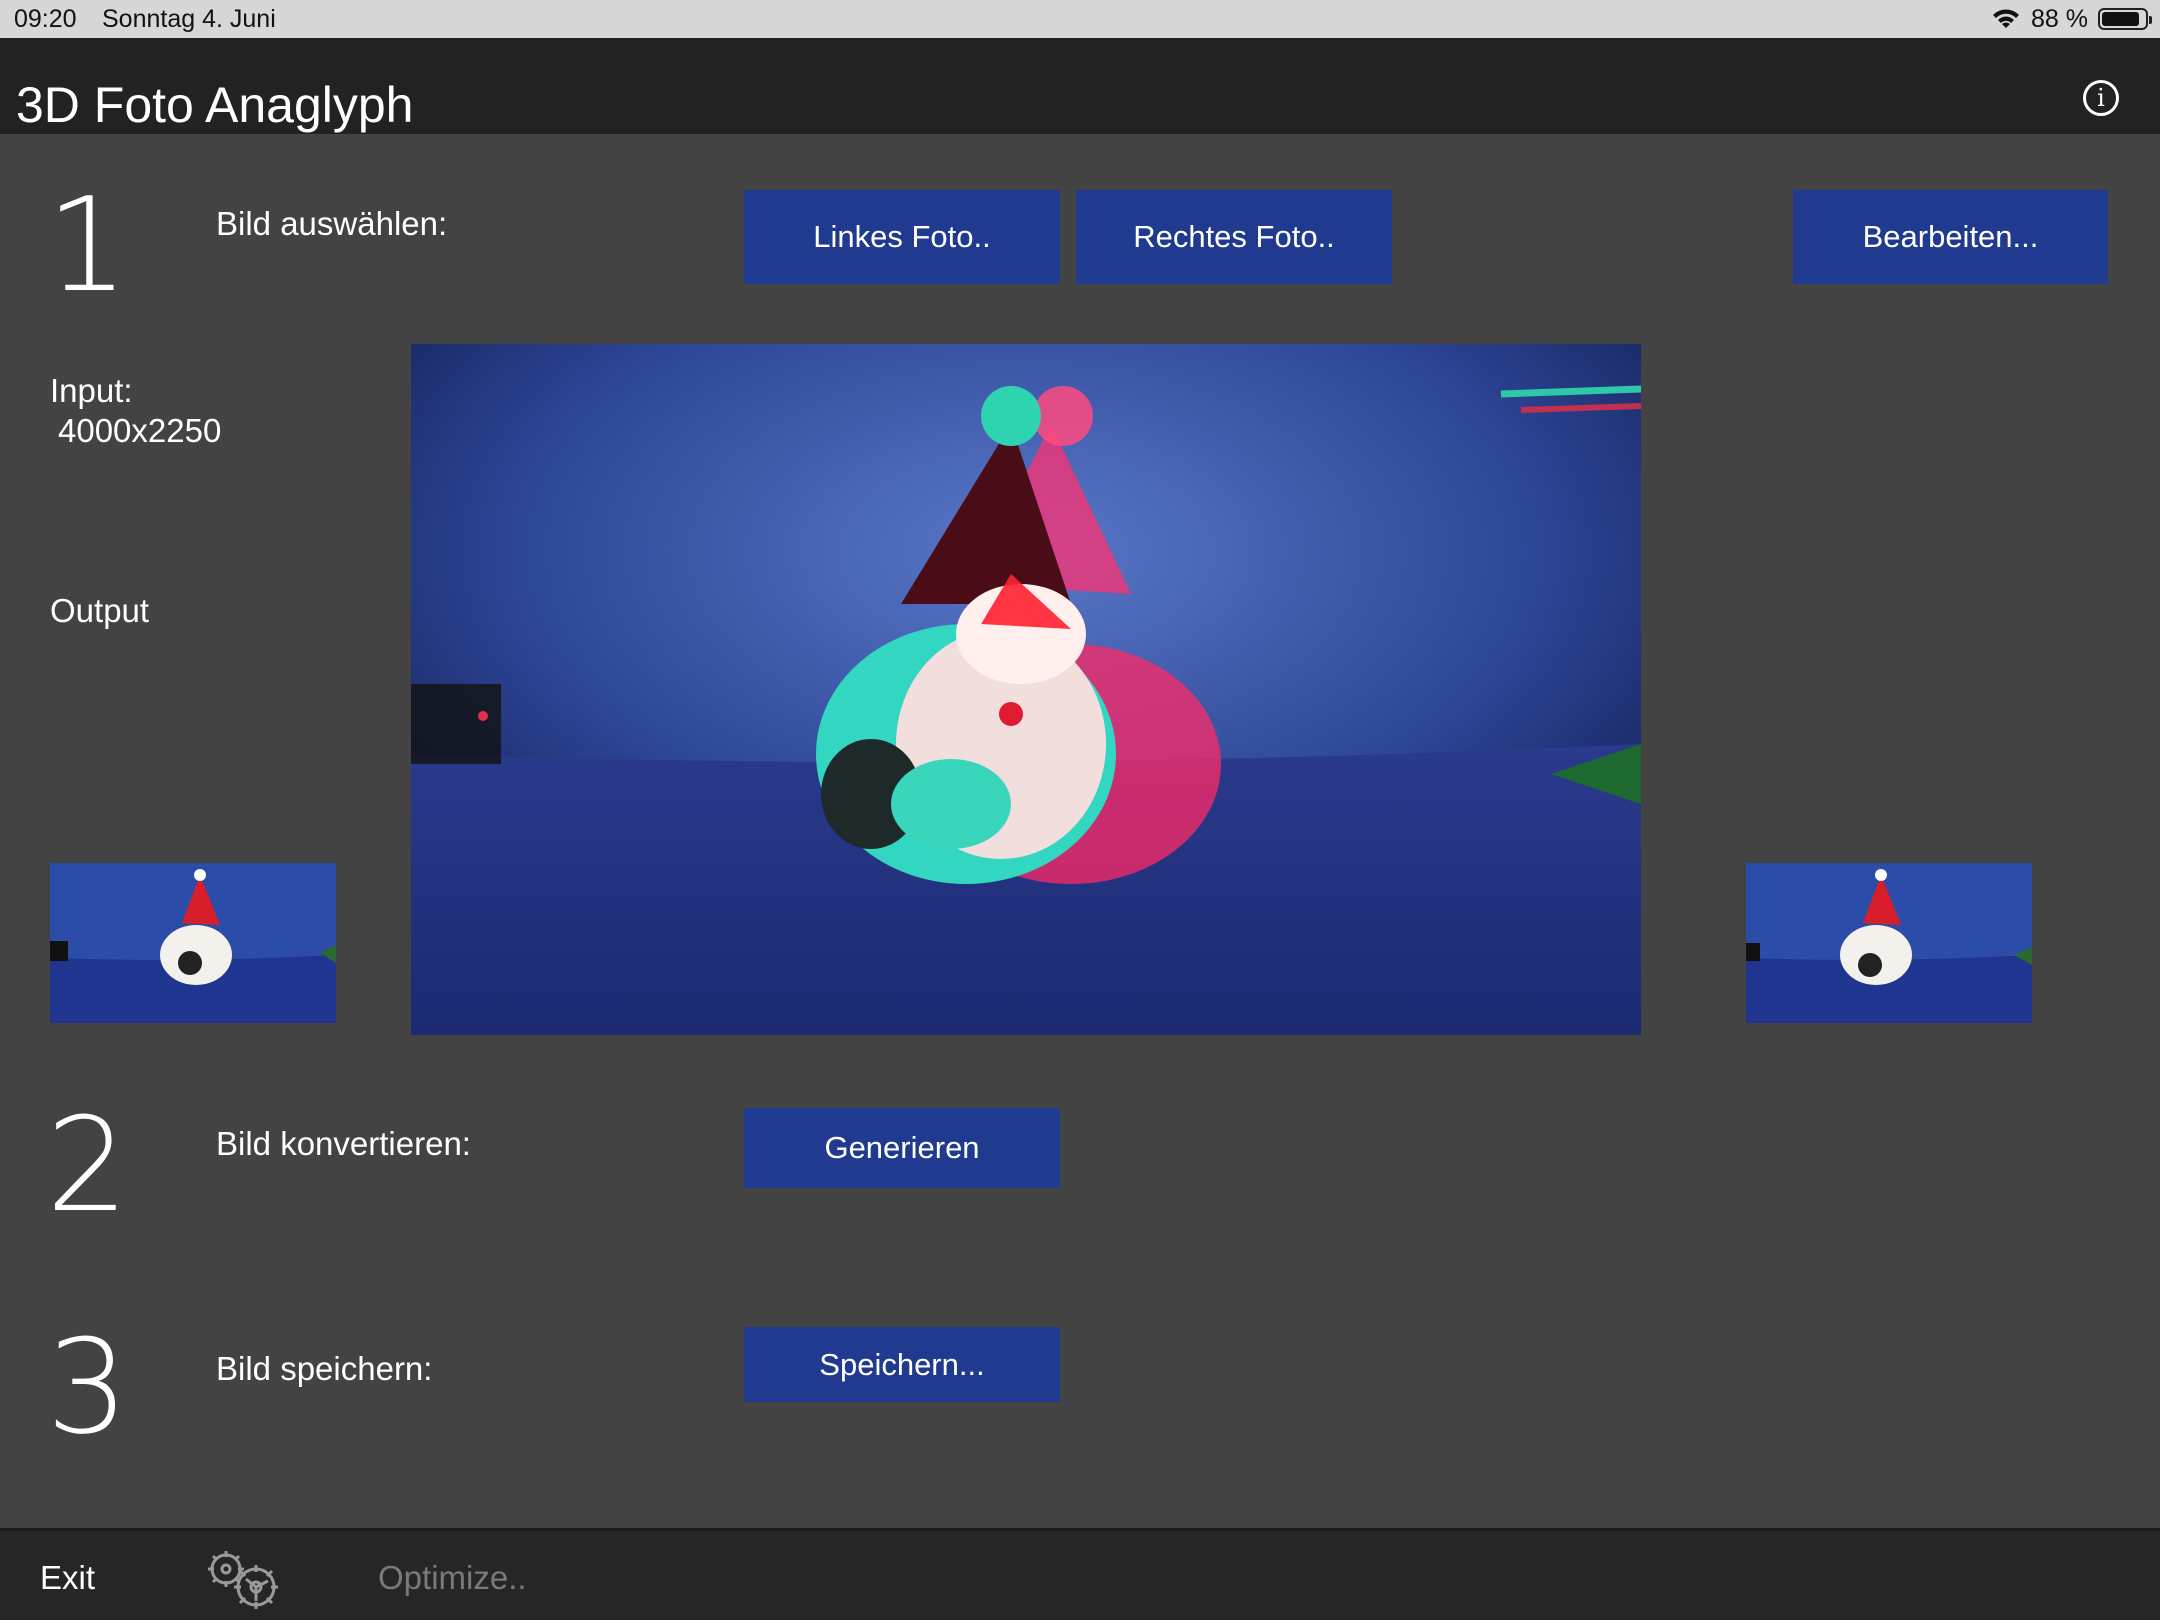 This screenshot has width=2160, height=1620. What do you see at coordinates (2006, 18) in the screenshot?
I see `wifi-icon` at bounding box center [2006, 18].